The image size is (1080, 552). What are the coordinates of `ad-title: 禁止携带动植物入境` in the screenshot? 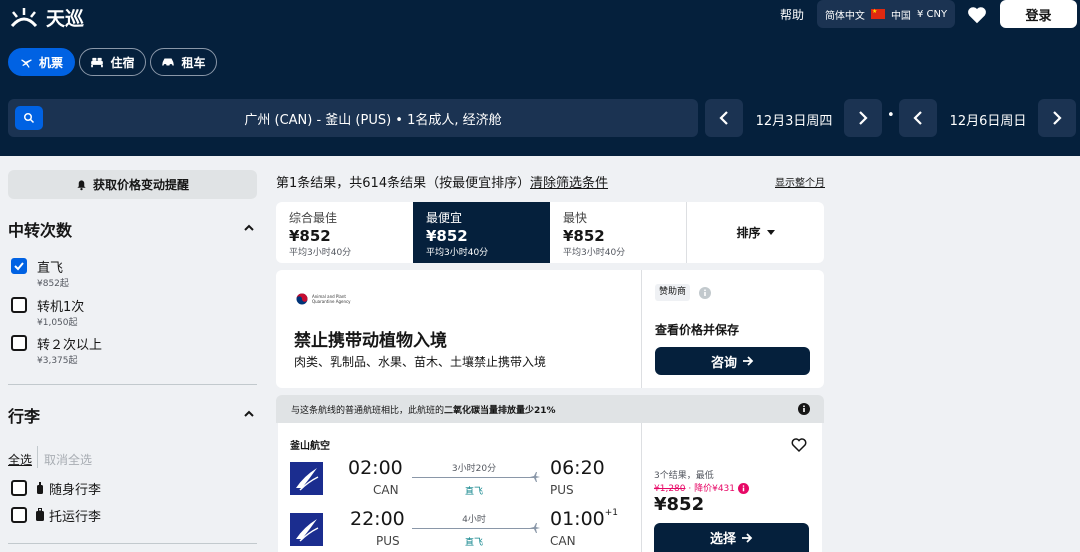 It's located at (370, 341).